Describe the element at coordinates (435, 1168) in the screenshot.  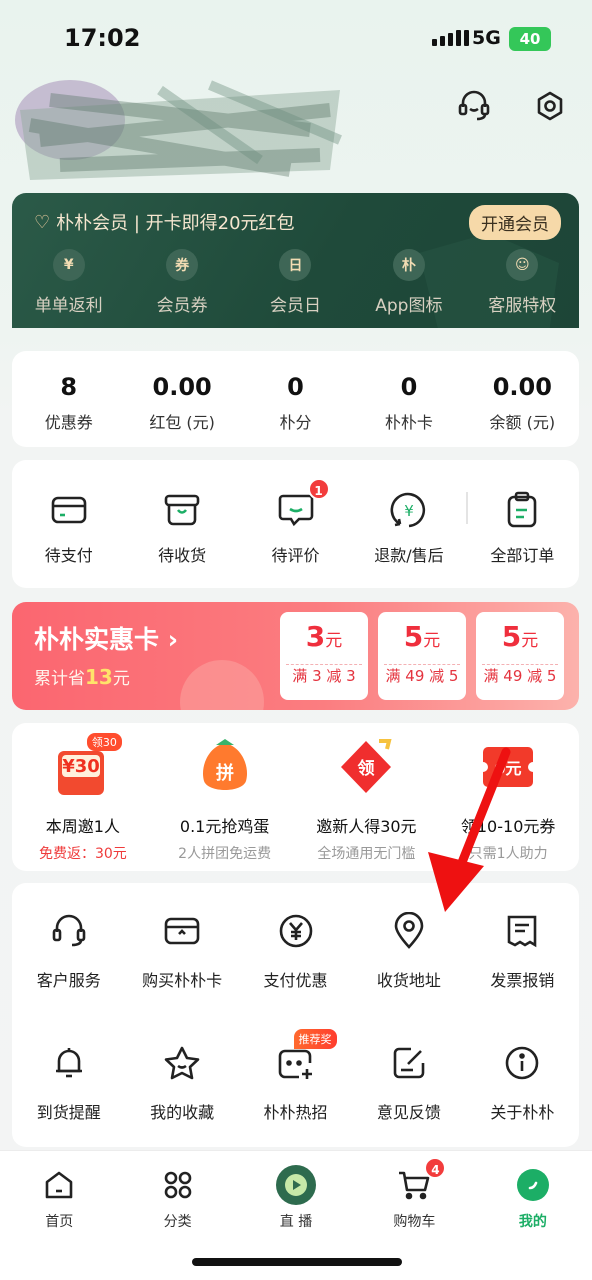
I see `cart-badge: 4` at that location.